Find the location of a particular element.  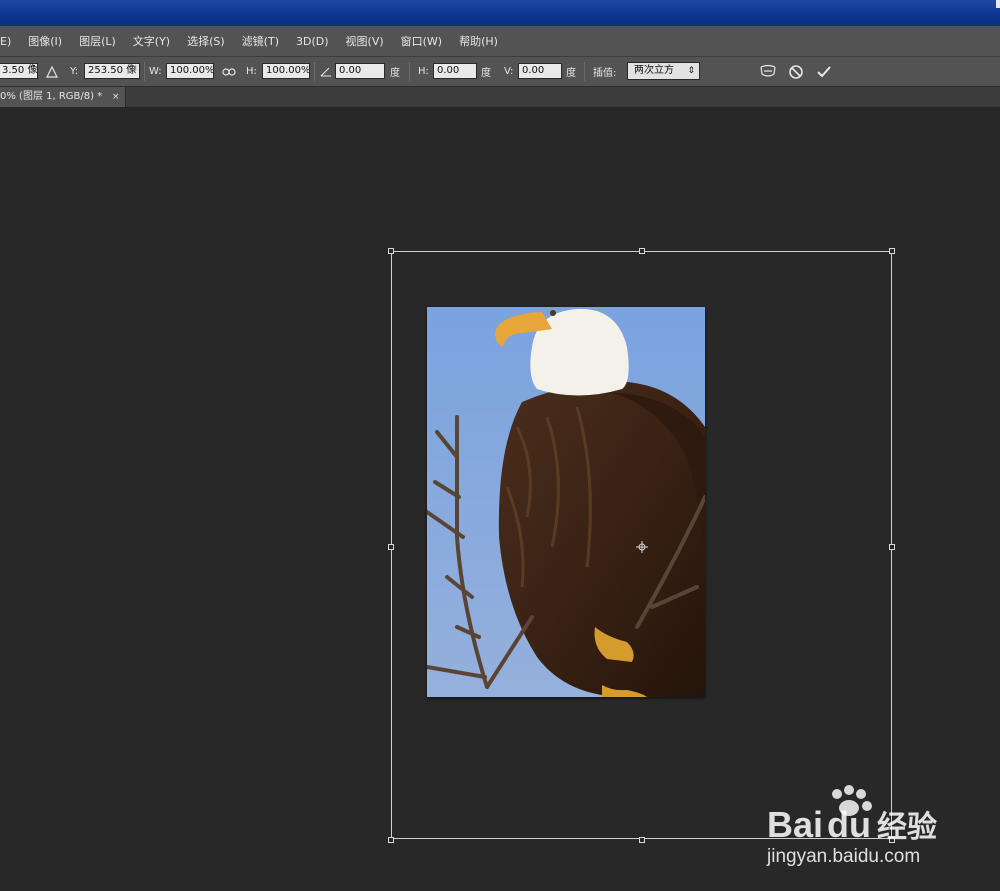

menu-edit: E) is located at coordinates (5, 41).